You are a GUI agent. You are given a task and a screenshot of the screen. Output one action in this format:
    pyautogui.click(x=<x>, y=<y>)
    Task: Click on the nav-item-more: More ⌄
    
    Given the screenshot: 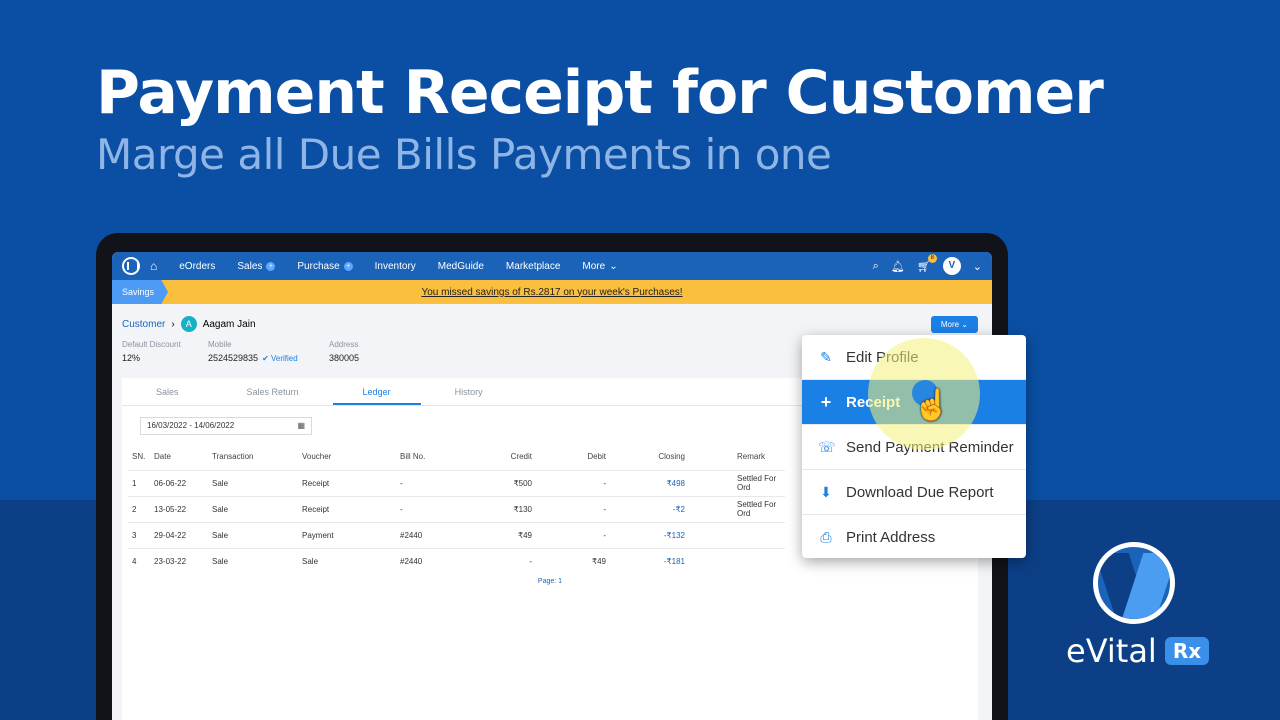 What is the action you would take?
    pyautogui.click(x=599, y=266)
    